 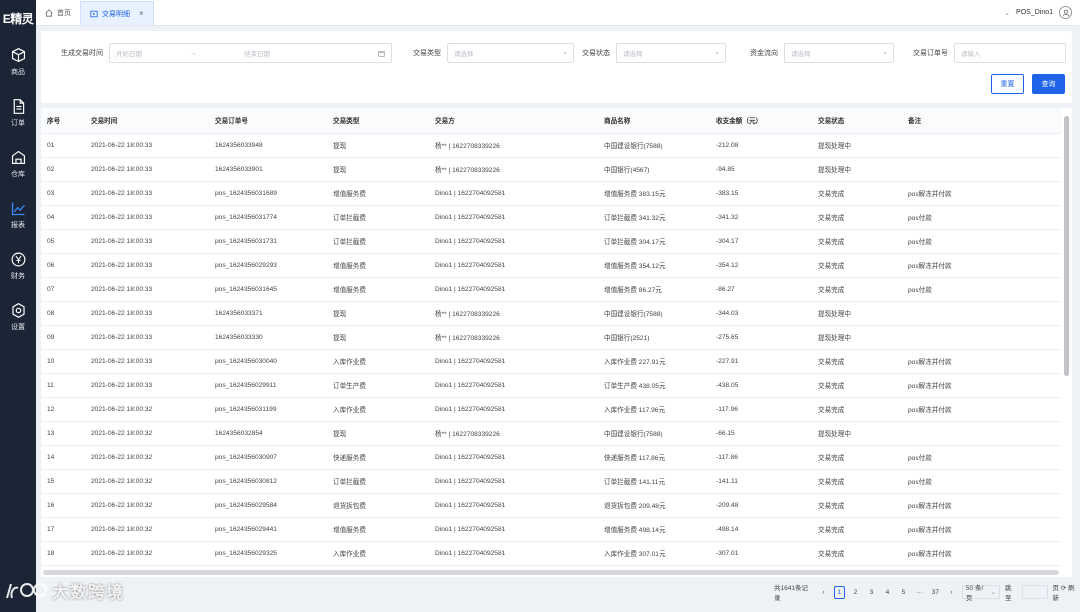 What do you see at coordinates (141, 13) in the screenshot?
I see `close-icon: ×` at bounding box center [141, 13].